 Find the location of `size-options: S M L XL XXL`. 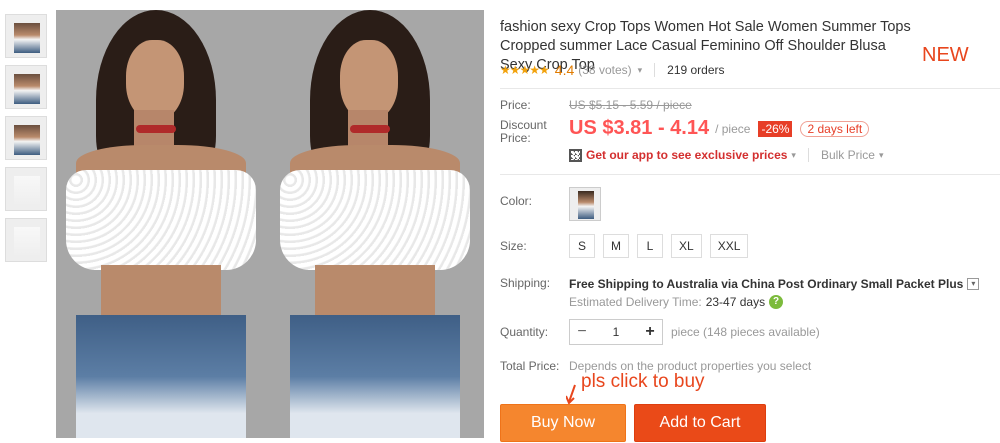

size-options: S M L XL XXL is located at coordinates (662, 246).